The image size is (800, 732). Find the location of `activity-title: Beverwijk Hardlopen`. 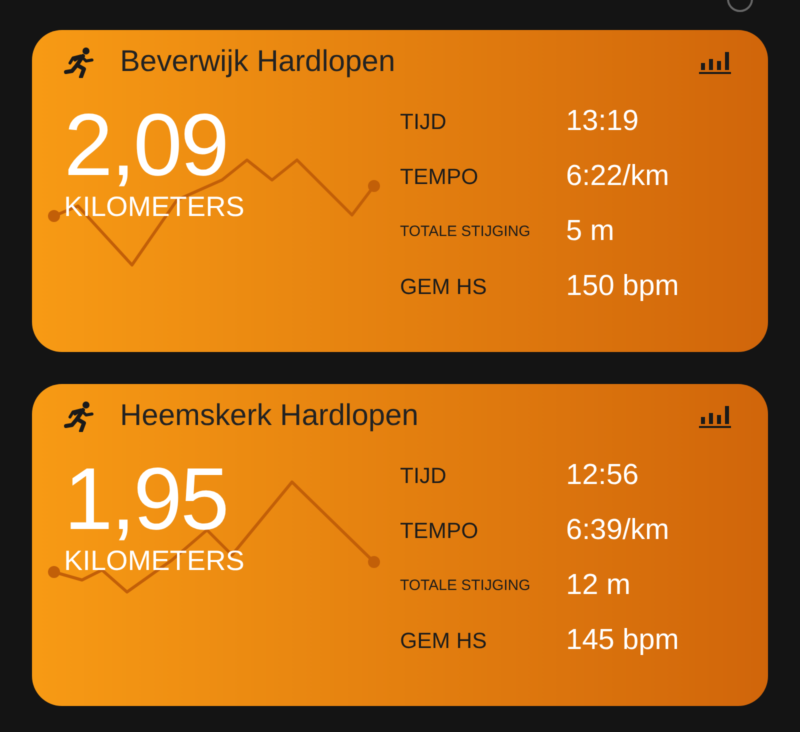

activity-title: Beverwijk Hardlopen is located at coordinates (258, 62).